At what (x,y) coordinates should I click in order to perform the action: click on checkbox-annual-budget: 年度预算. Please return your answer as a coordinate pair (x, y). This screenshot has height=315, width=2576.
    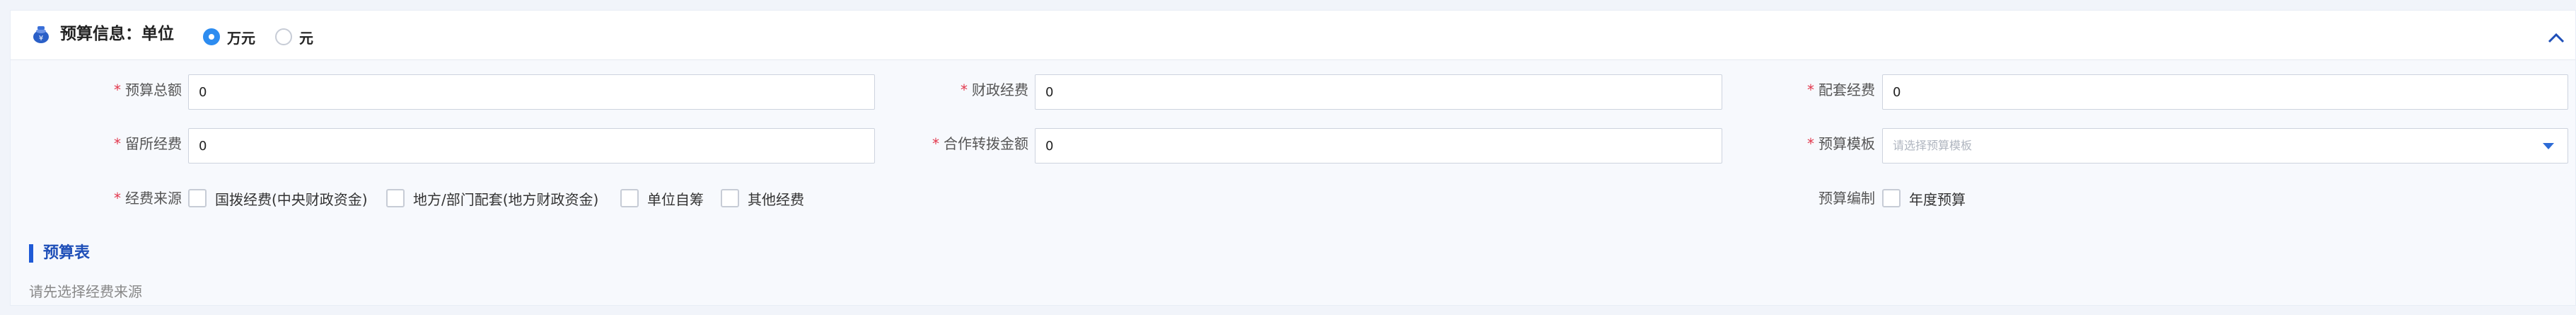
    Looking at the image, I should click on (1924, 198).